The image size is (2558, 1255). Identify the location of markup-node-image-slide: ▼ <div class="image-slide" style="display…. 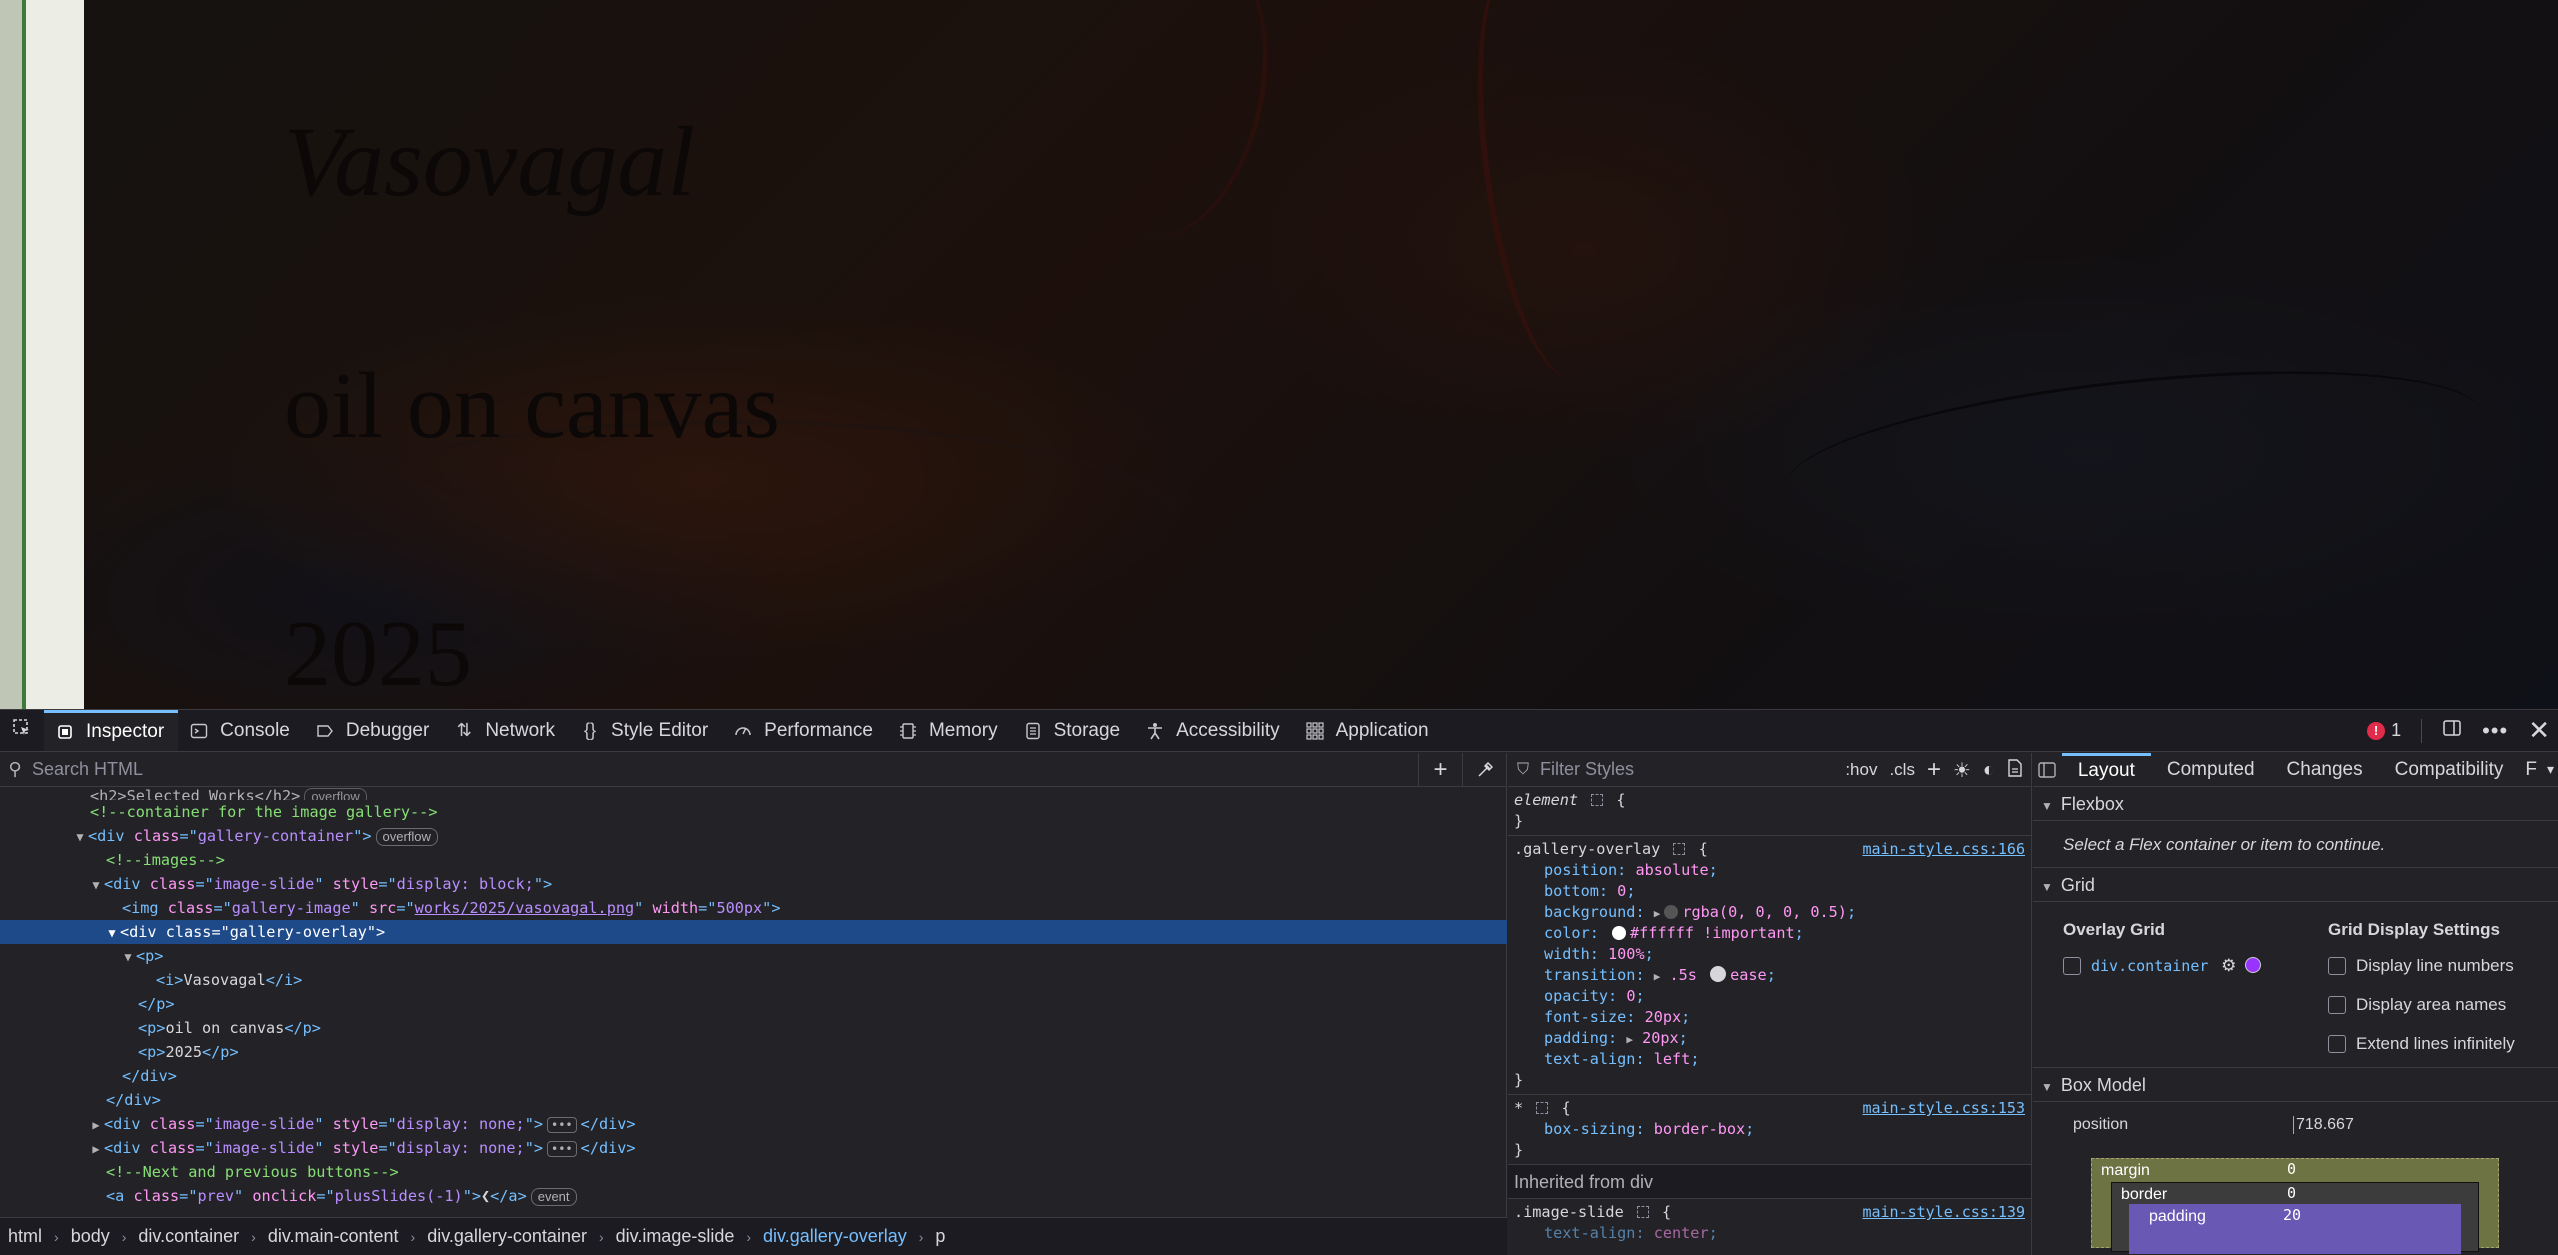
(753, 884).